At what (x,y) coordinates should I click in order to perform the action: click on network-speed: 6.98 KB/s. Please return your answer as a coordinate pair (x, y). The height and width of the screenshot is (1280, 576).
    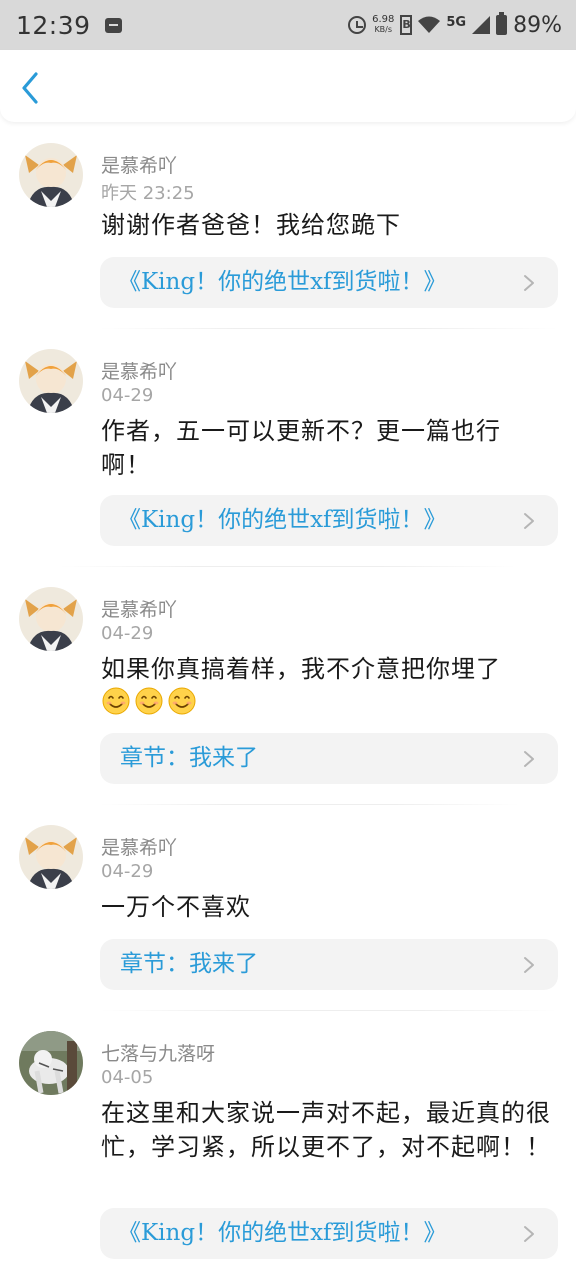
    Looking at the image, I should click on (383, 25).